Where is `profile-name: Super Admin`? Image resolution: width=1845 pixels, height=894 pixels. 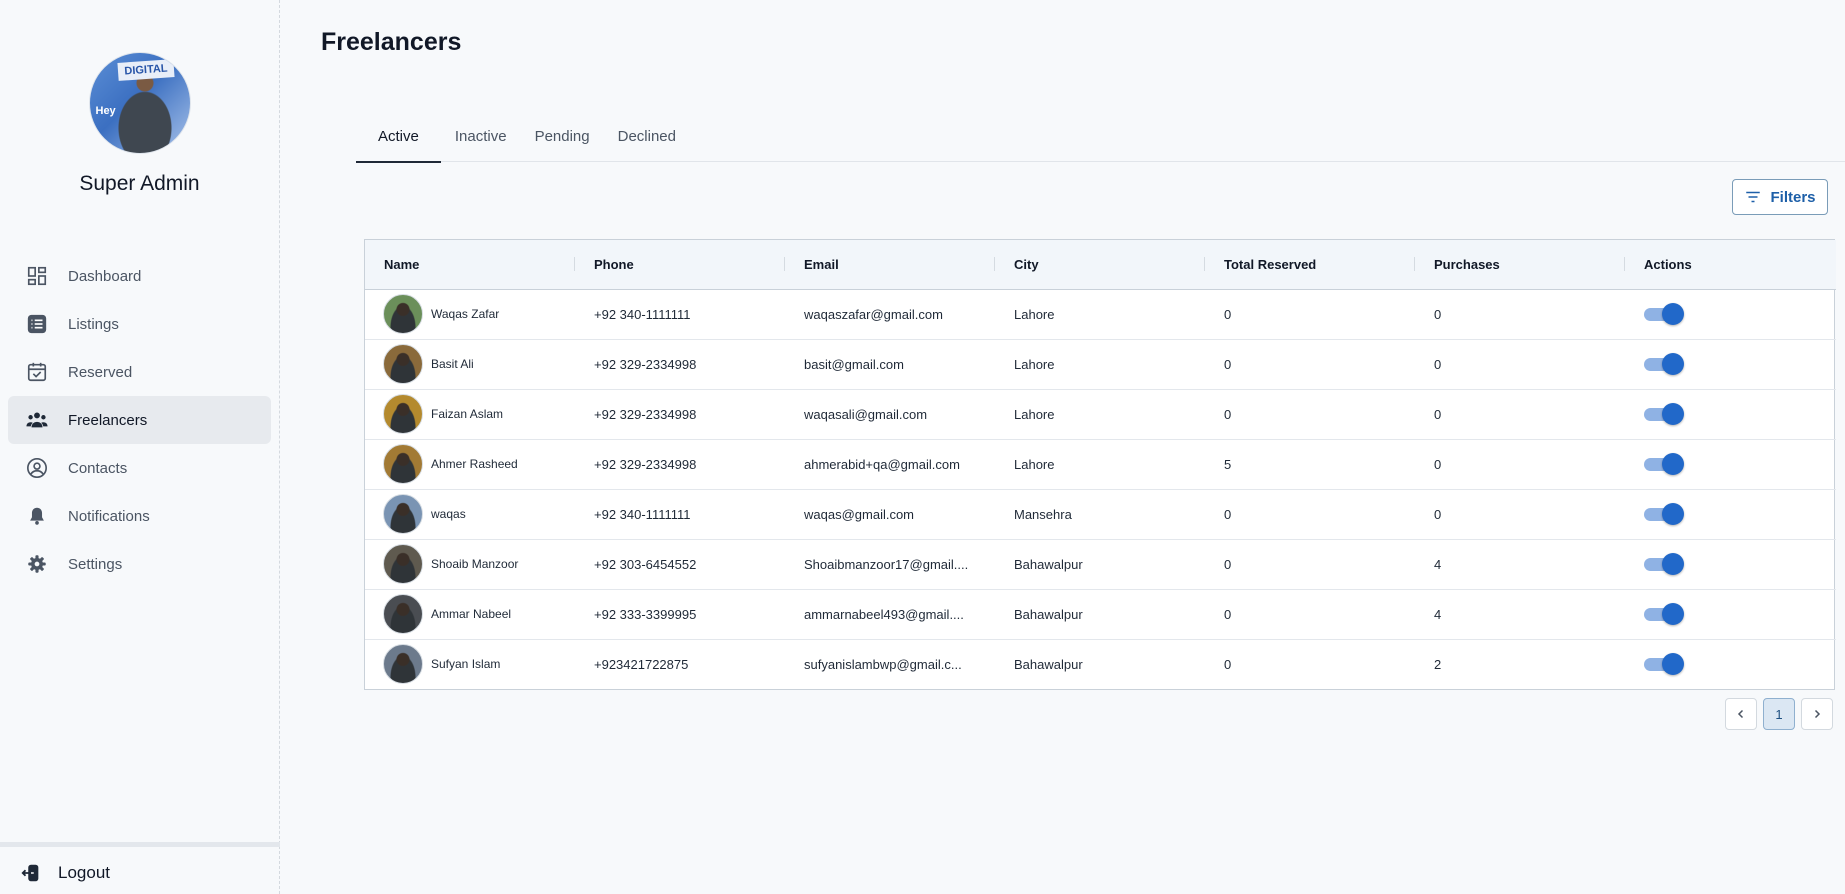
profile-name: Super Admin is located at coordinates (139, 183).